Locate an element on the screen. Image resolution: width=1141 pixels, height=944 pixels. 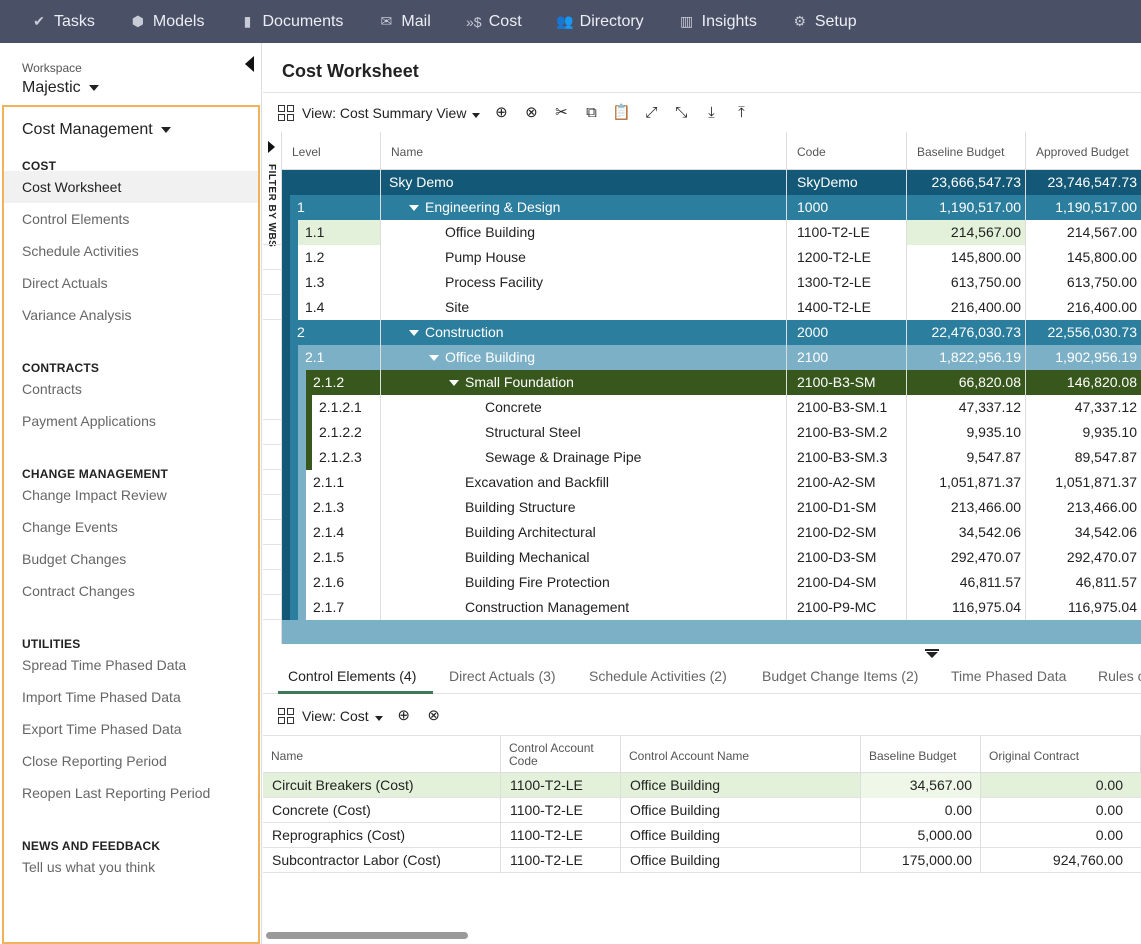
sidebar-item-change-impact-review: Change Impact Review is located at coordinates (131, 495).